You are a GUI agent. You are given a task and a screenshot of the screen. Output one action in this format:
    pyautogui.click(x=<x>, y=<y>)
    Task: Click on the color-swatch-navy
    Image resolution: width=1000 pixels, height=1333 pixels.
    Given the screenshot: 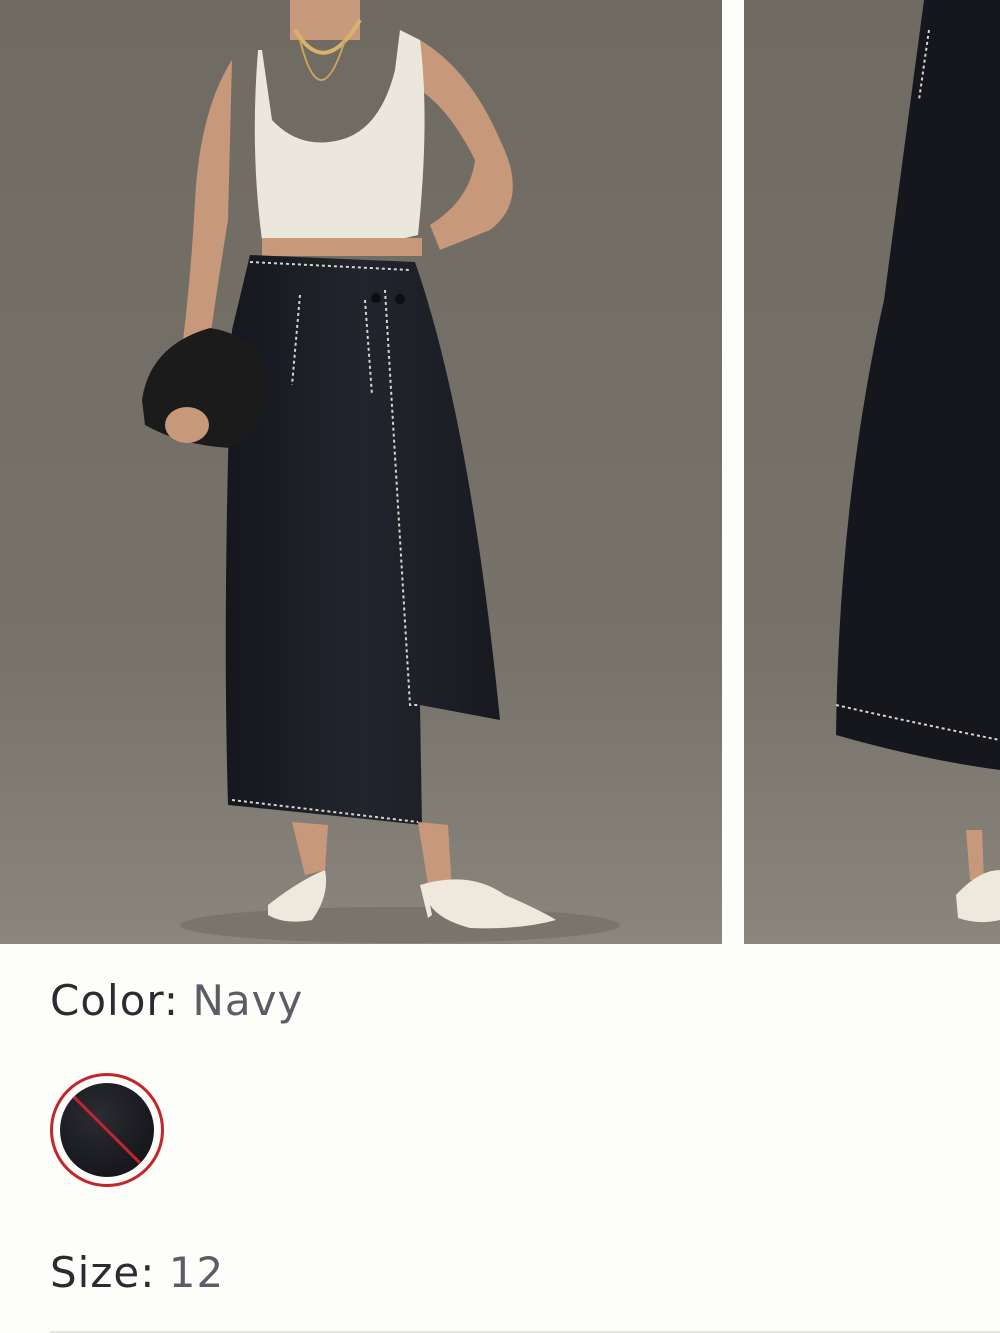 What is the action you would take?
    pyautogui.click(x=107, y=1130)
    